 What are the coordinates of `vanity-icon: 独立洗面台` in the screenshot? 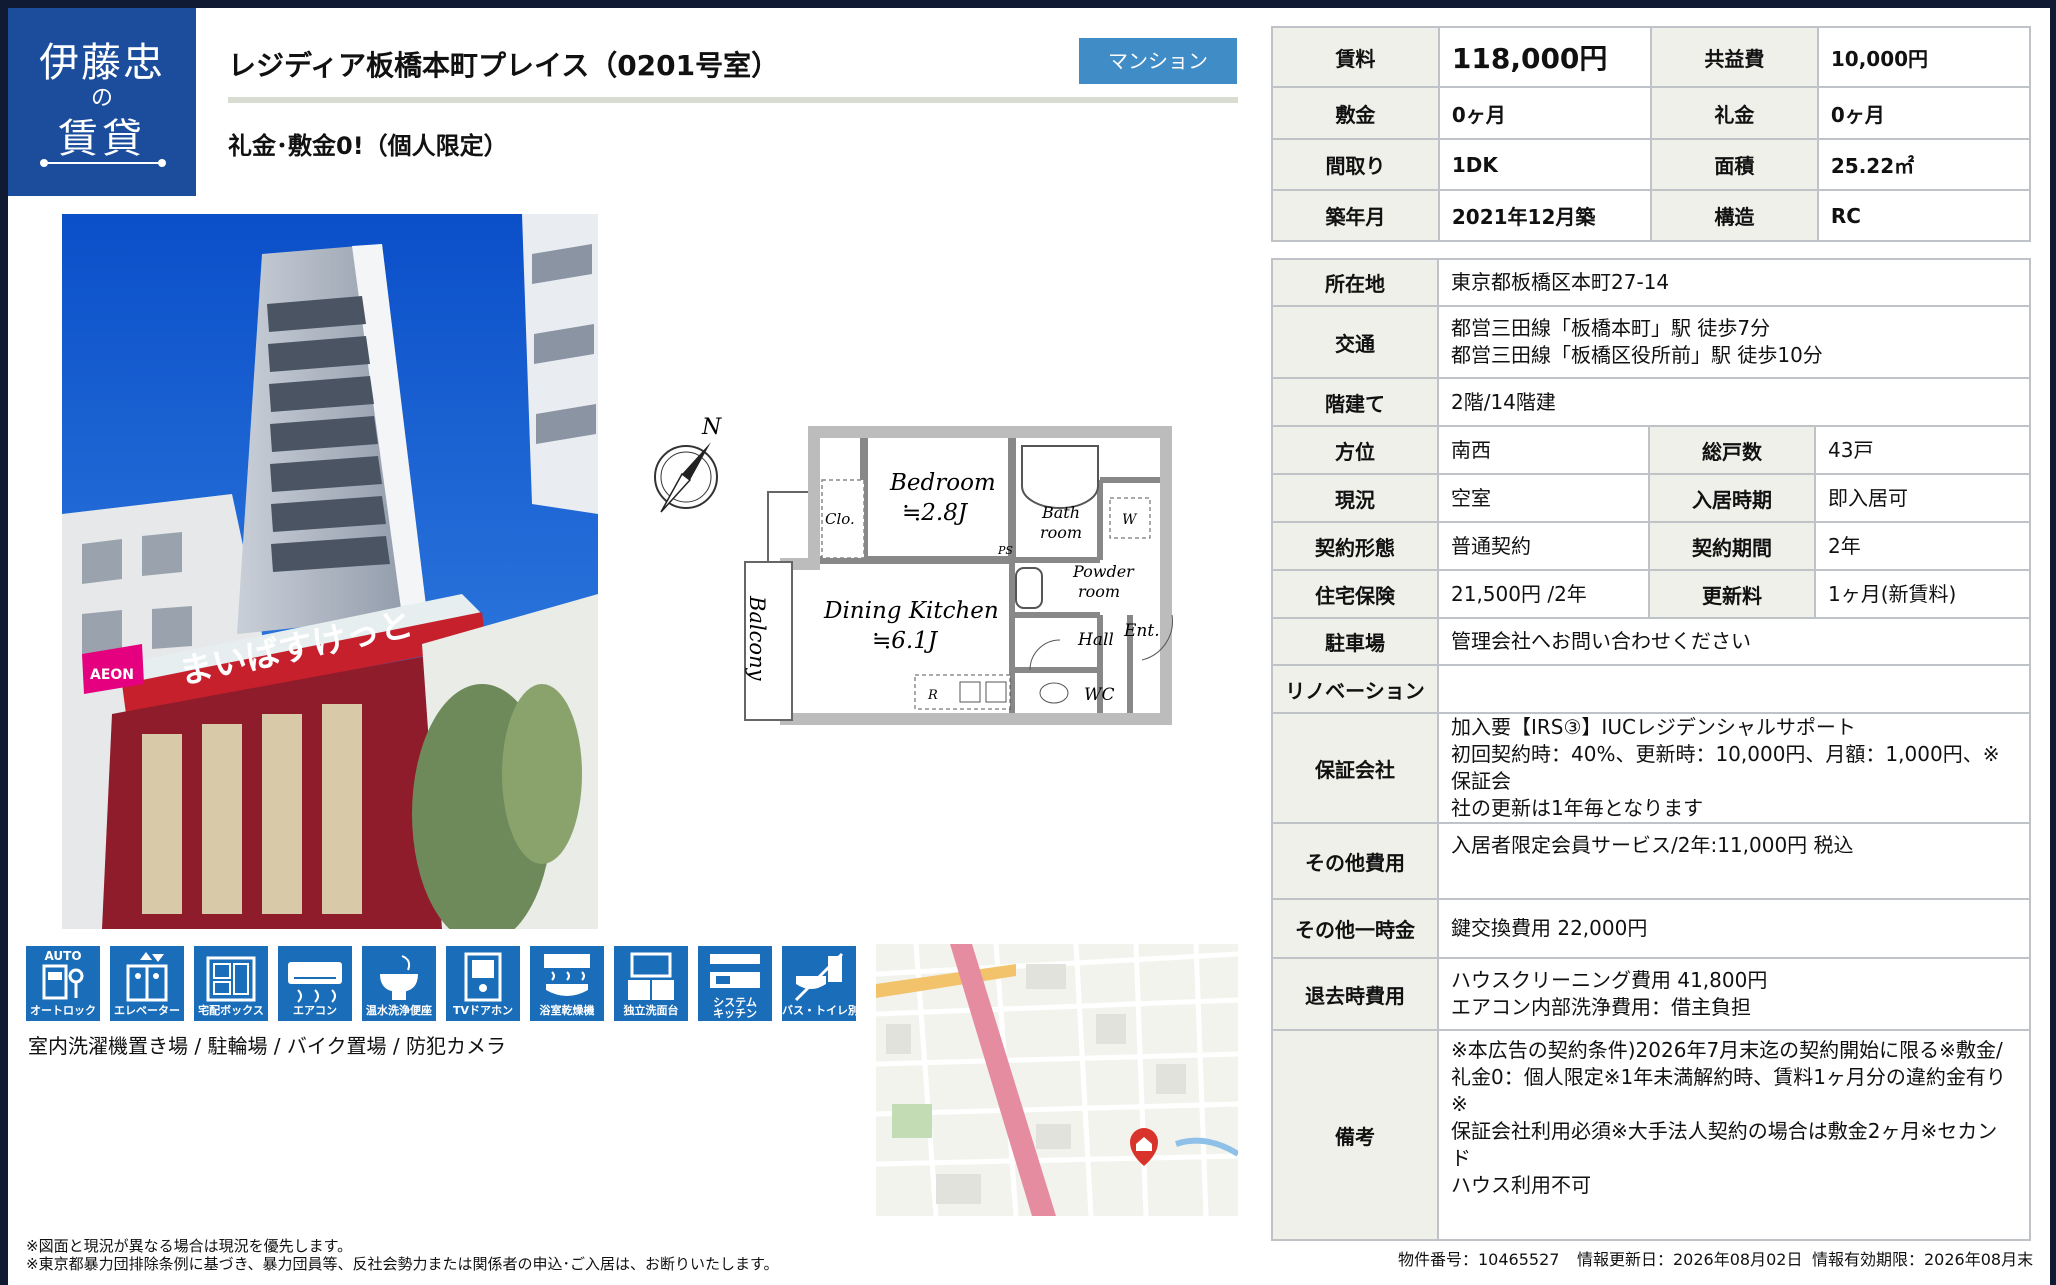 It's located at (651, 983).